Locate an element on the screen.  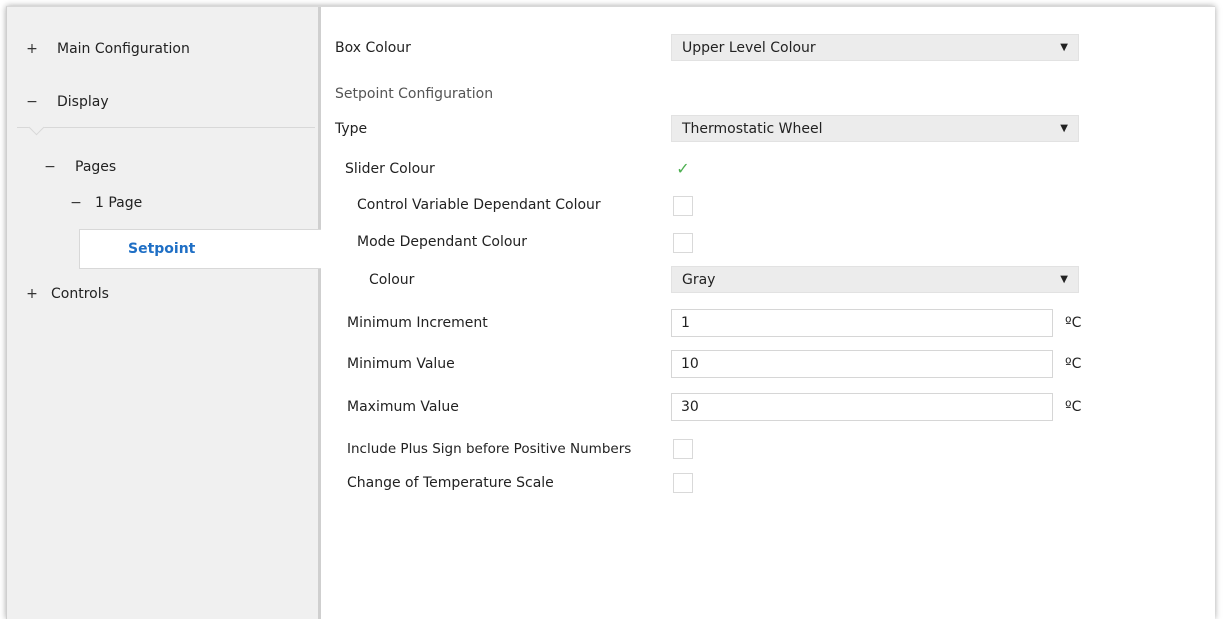
mode-dependant-colour-label: Mode Dependant Colour is located at coordinates (442, 242).